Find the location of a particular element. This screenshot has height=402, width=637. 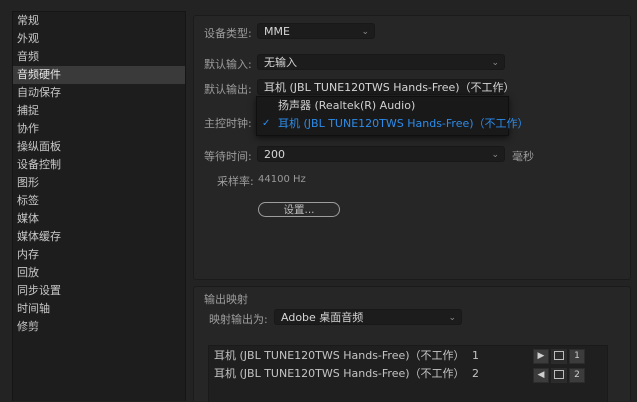

sidebar-item-trim: 修剪 is located at coordinates (99, 327).